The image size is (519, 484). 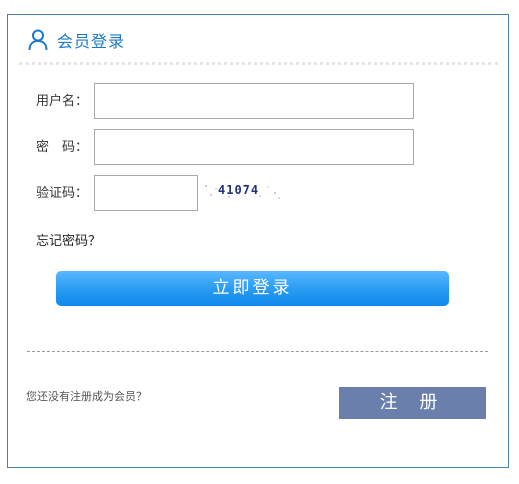 What do you see at coordinates (62, 101) in the screenshot?
I see `username-label: 用户名：` at bounding box center [62, 101].